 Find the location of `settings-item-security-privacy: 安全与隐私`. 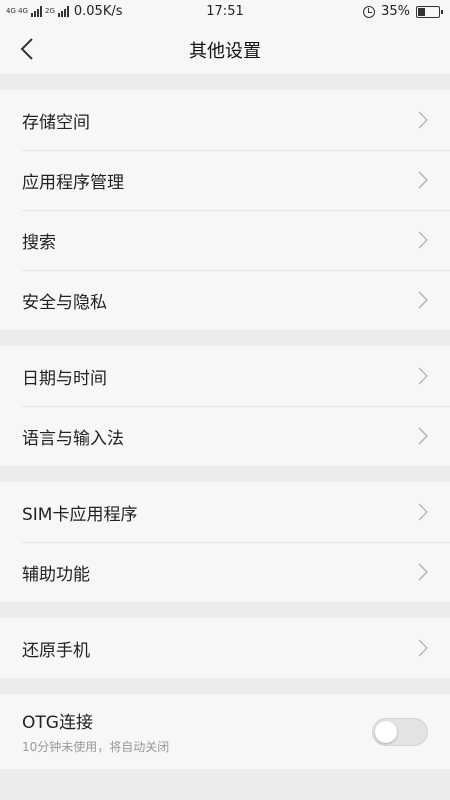

settings-item-security-privacy: 安全与隐私 is located at coordinates (225, 300).